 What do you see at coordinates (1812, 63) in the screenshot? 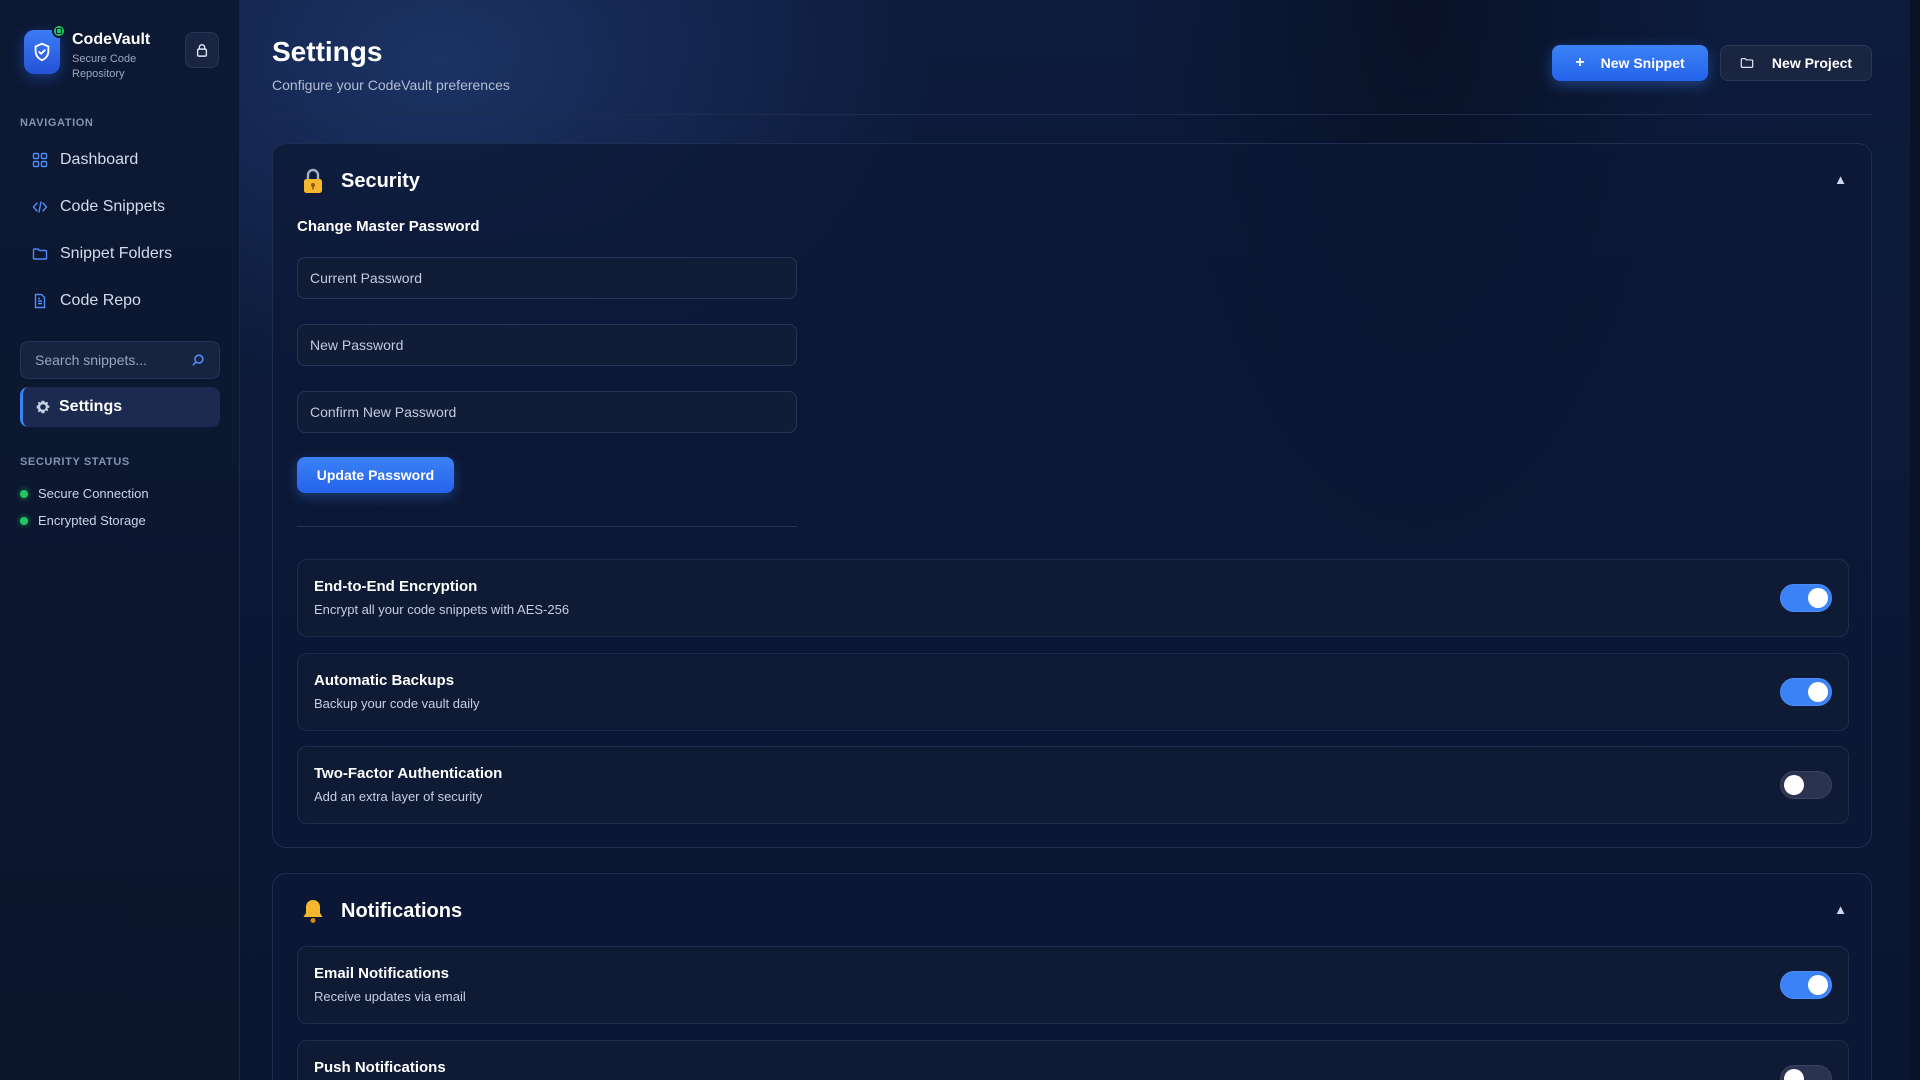
I see `new-project-label: New Project` at bounding box center [1812, 63].